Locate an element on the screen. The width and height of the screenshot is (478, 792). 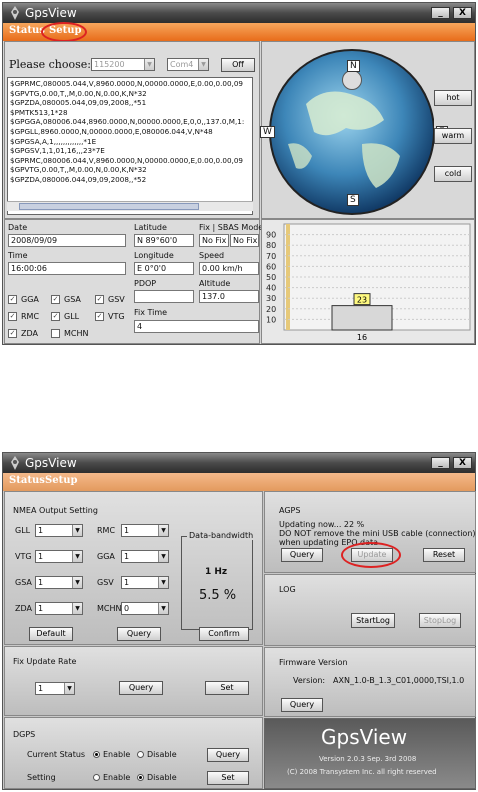
pdop-value is located at coordinates (164, 296).